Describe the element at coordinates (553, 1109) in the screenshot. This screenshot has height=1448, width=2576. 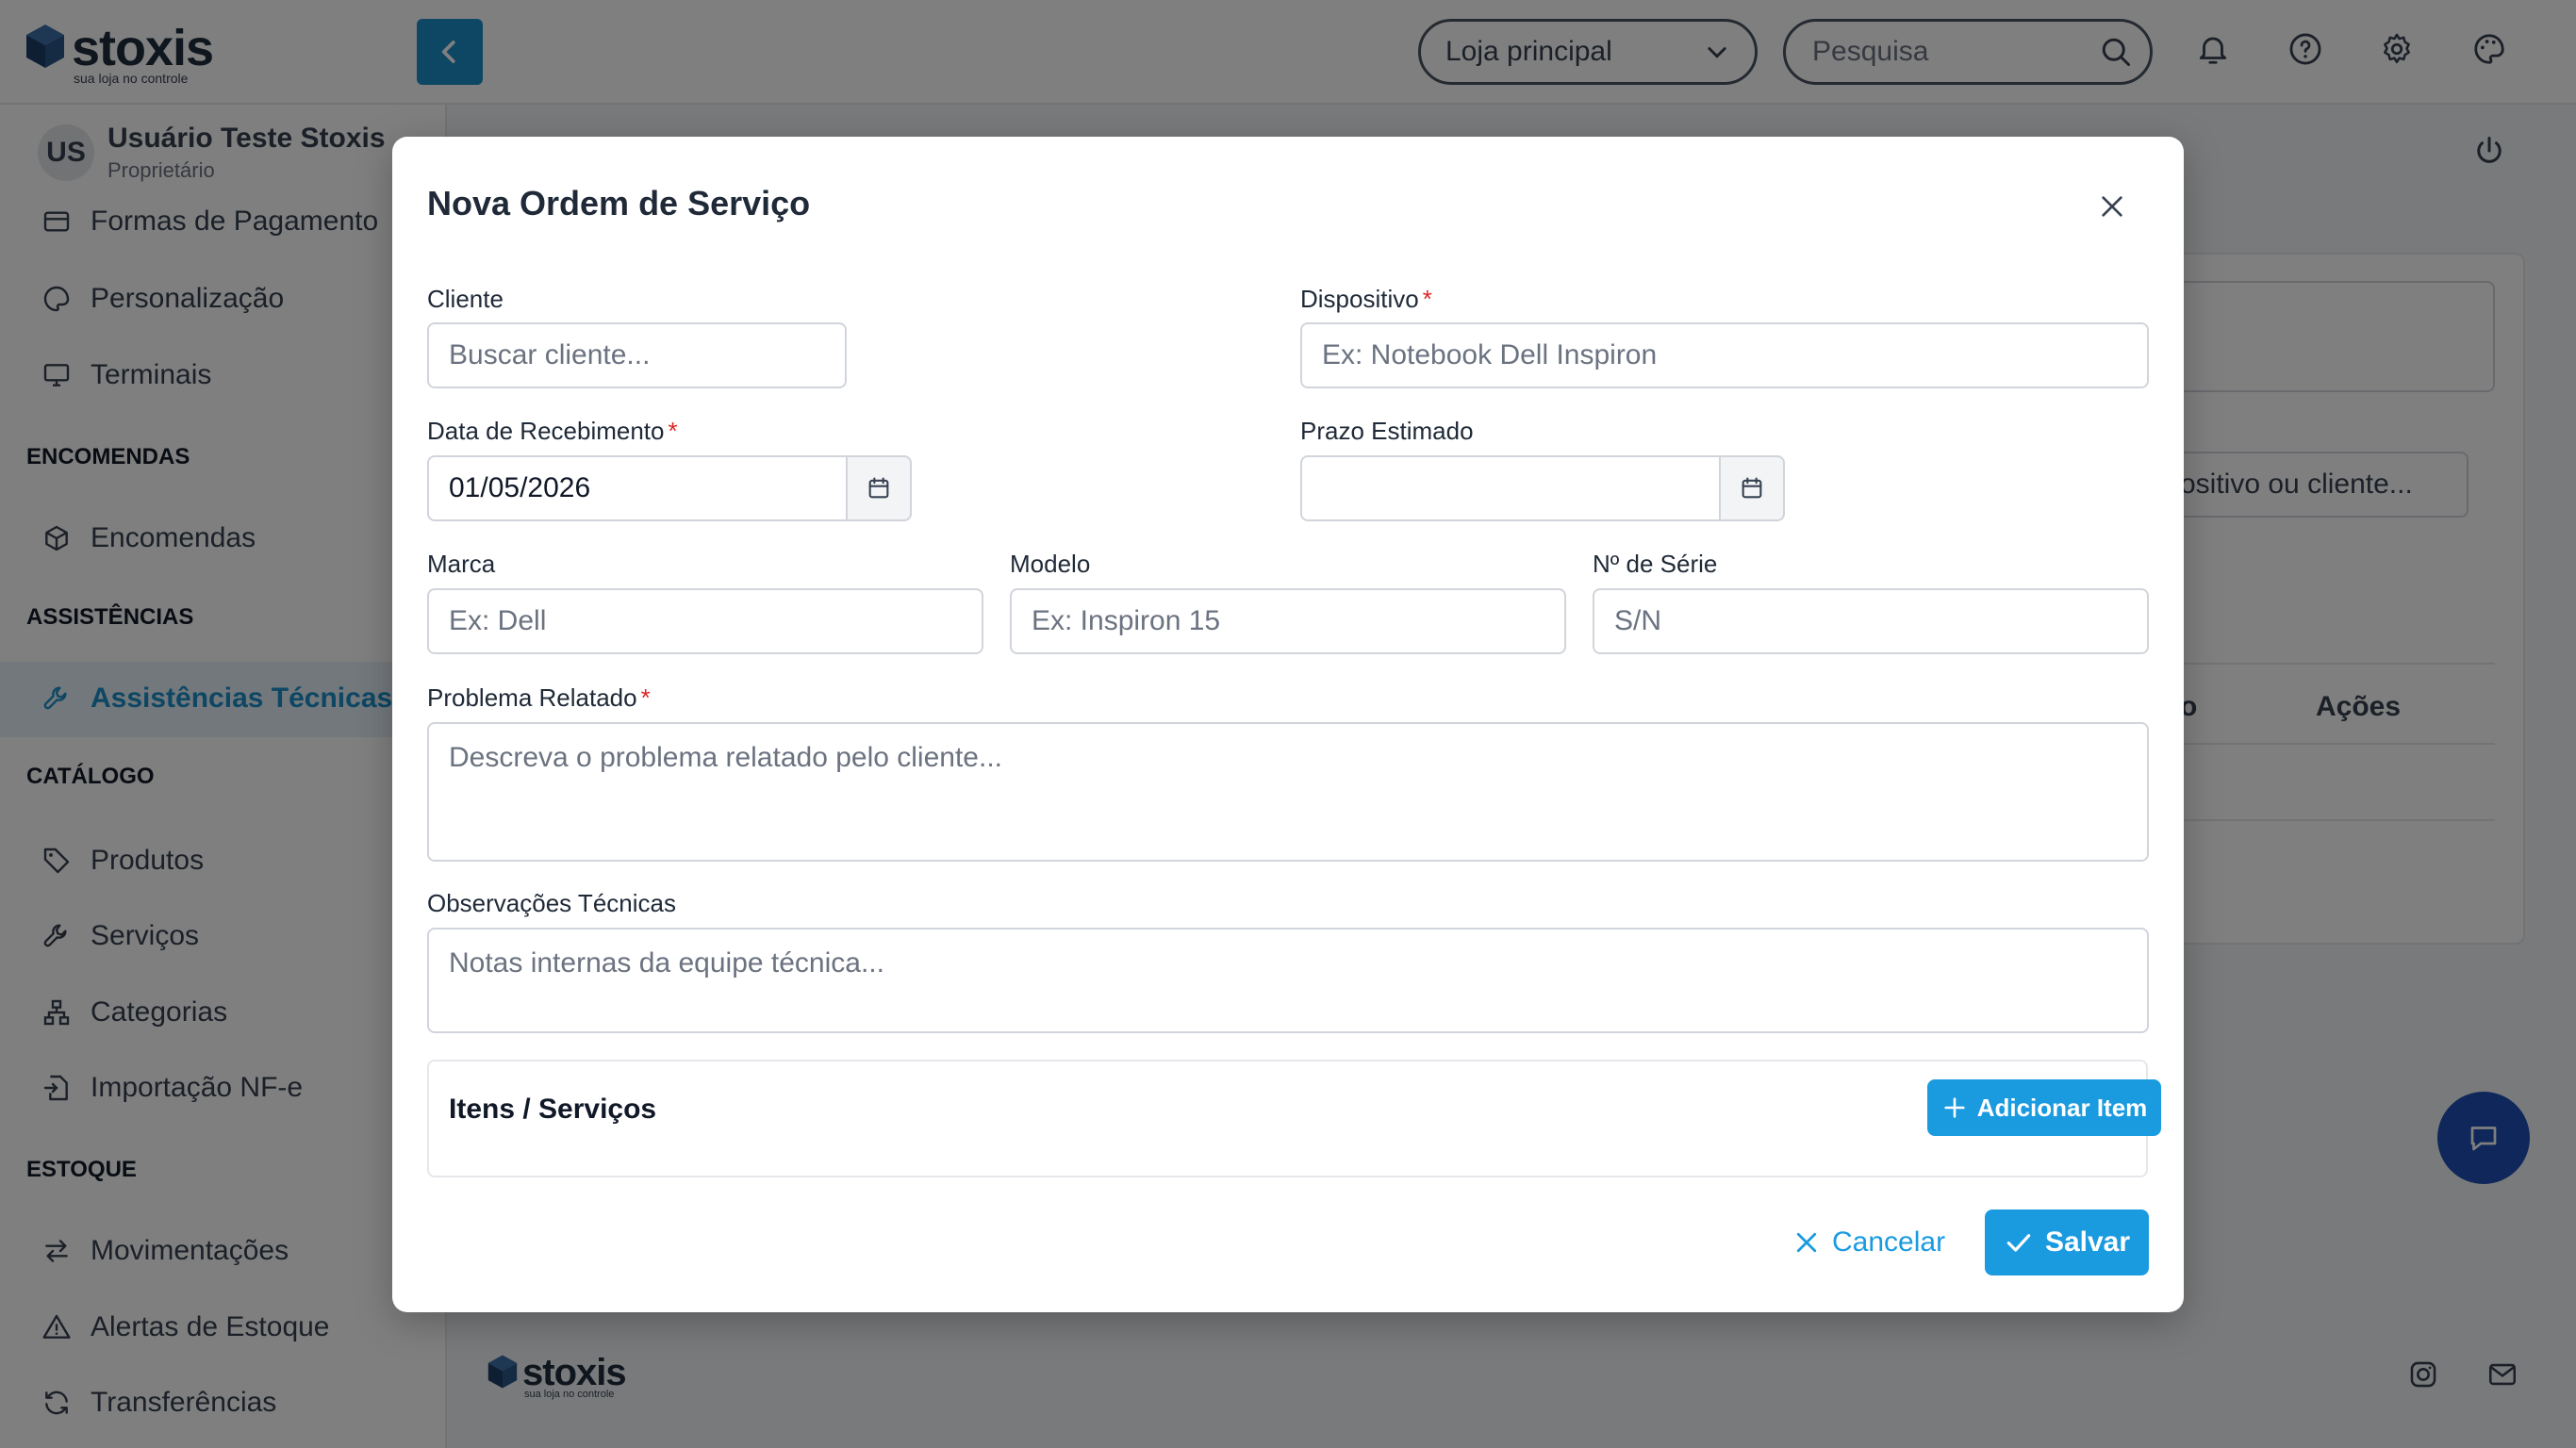
I see `items-title: Itens / Serviços` at that location.